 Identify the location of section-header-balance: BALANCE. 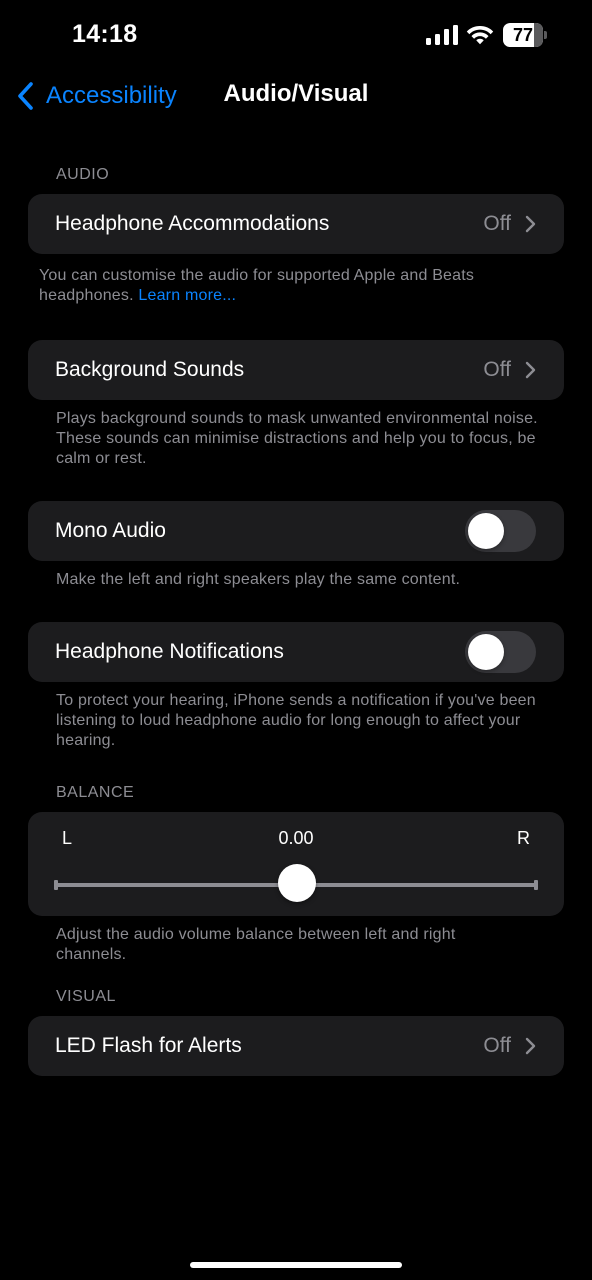
(95, 792).